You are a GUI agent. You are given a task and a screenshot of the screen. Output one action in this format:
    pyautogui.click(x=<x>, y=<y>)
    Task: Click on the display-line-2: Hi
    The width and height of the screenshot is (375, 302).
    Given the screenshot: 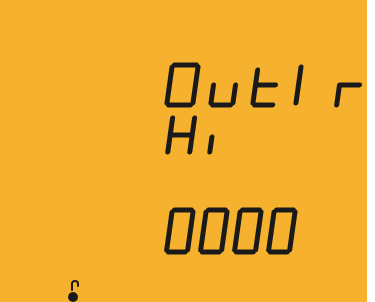 What is the action you would take?
    pyautogui.click(x=205, y=135)
    